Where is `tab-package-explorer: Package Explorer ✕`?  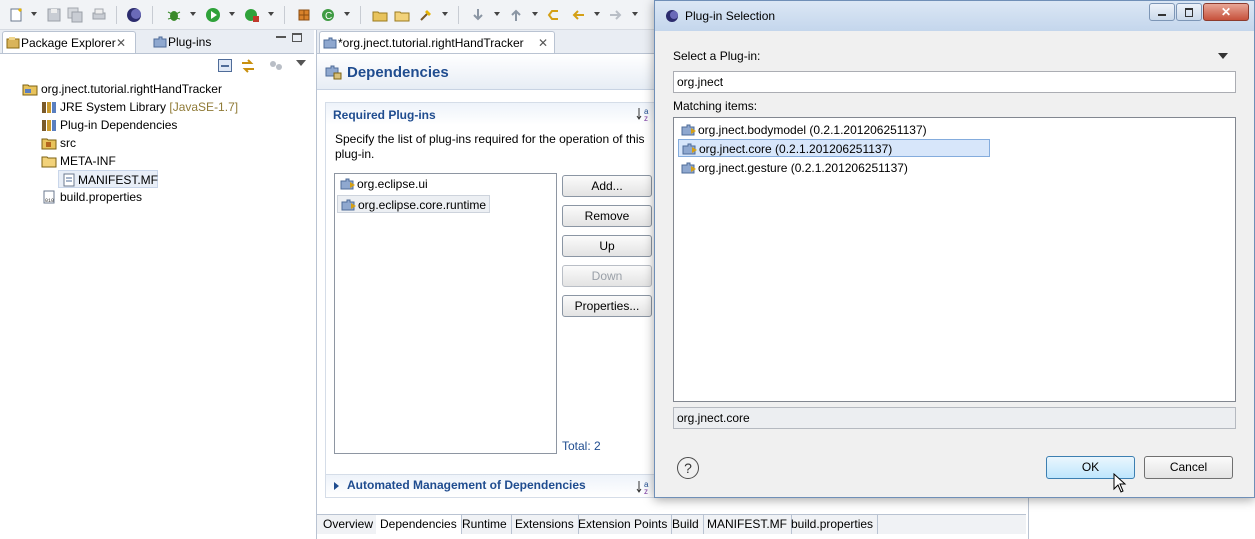 tab-package-explorer: Package Explorer ✕ is located at coordinates (69, 42).